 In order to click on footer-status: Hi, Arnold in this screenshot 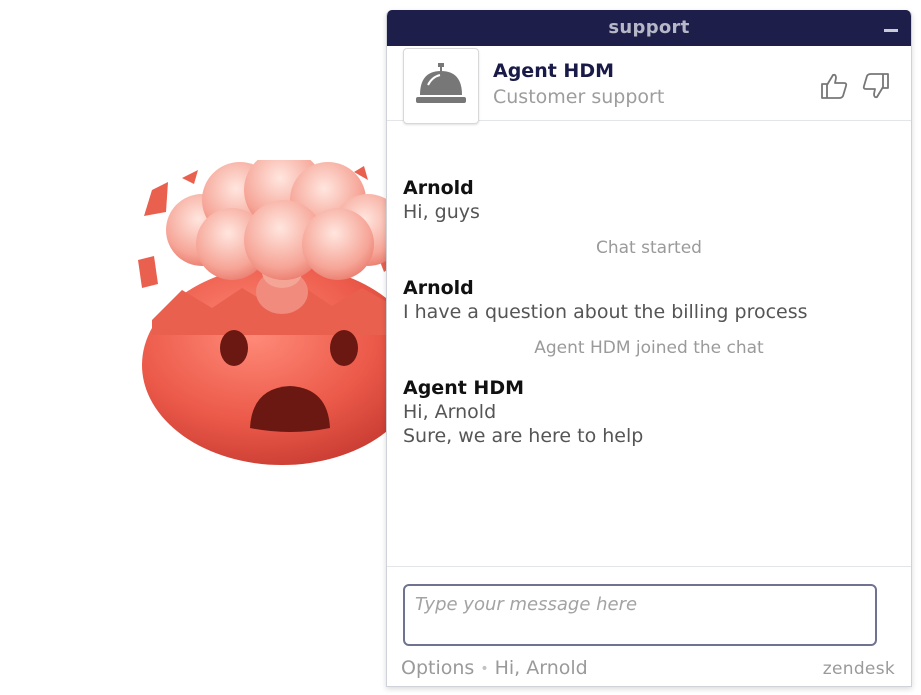, I will do `click(541, 668)`.